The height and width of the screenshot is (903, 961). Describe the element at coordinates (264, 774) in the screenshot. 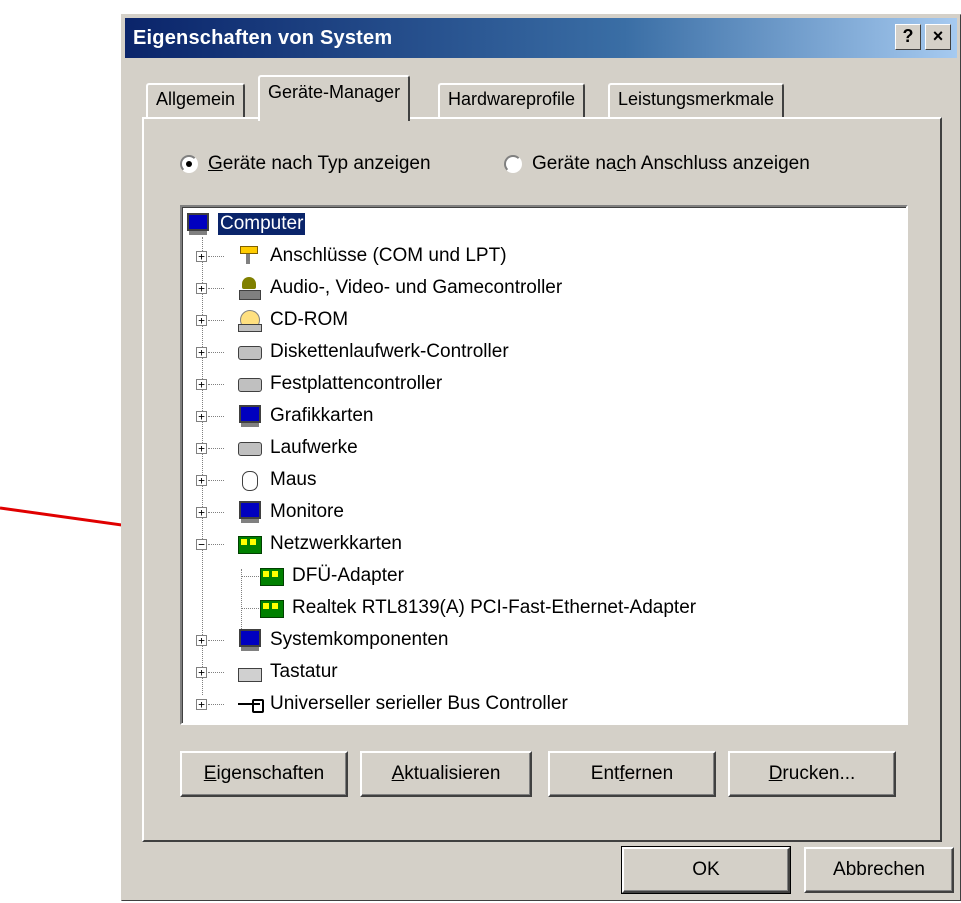

I see `properties-button: Eigenschaften` at that location.